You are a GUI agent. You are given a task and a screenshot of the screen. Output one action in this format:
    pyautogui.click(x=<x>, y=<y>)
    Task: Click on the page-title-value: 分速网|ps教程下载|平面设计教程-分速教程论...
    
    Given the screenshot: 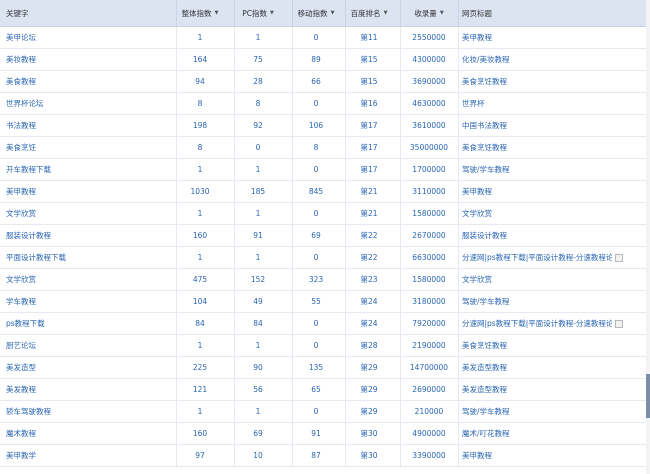 What is the action you would take?
    pyautogui.click(x=537, y=257)
    